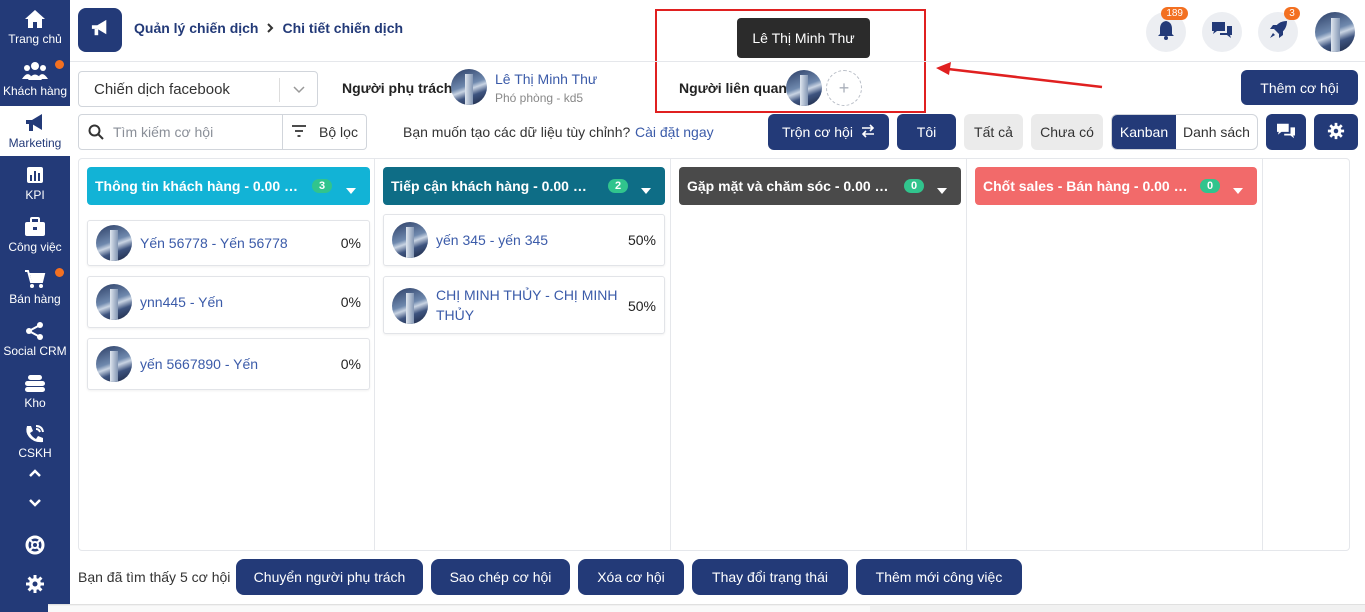 The width and height of the screenshot is (1365, 612). I want to click on opportunity-card: yến 345 - yến 345 50%, so click(524, 240).